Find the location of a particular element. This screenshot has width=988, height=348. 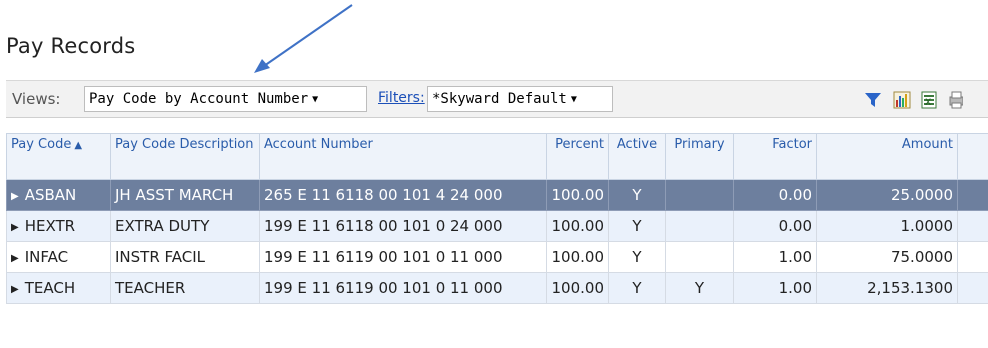

amount-cell: 25.0000 is located at coordinates (887, 195).